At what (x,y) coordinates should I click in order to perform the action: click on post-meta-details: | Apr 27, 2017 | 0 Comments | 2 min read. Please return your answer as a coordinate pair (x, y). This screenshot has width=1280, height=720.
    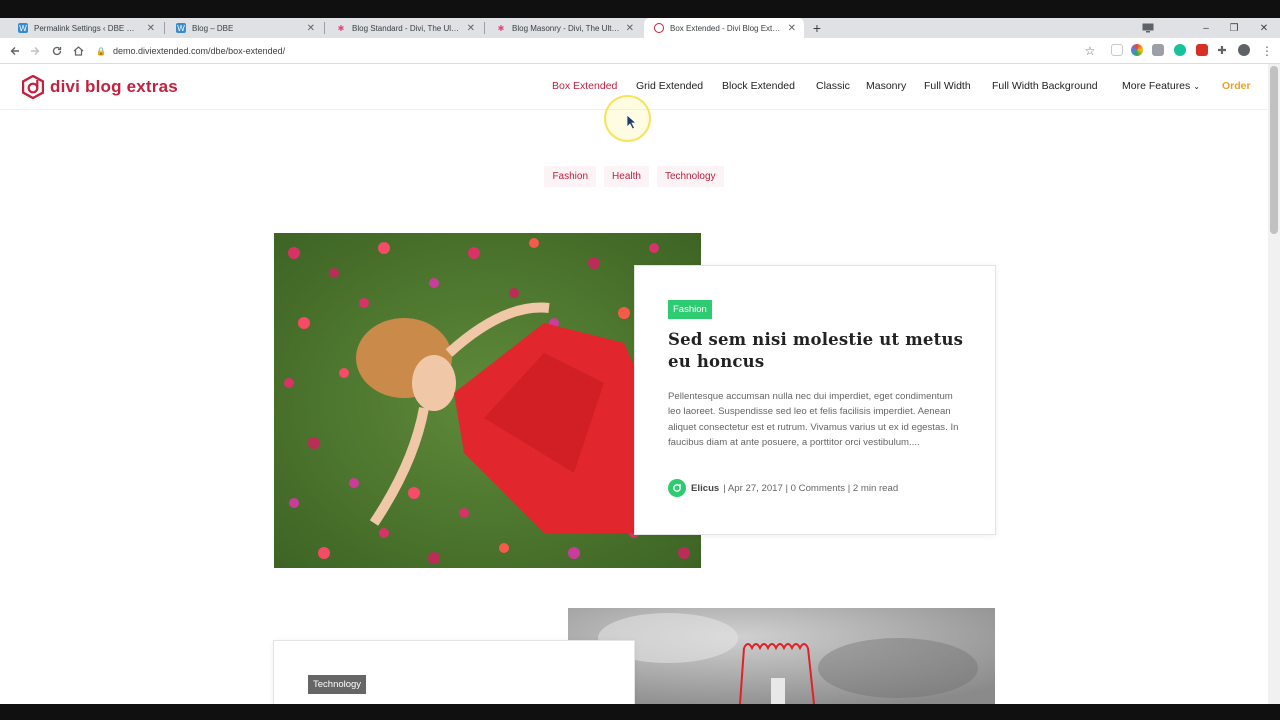
    Looking at the image, I should click on (811, 488).